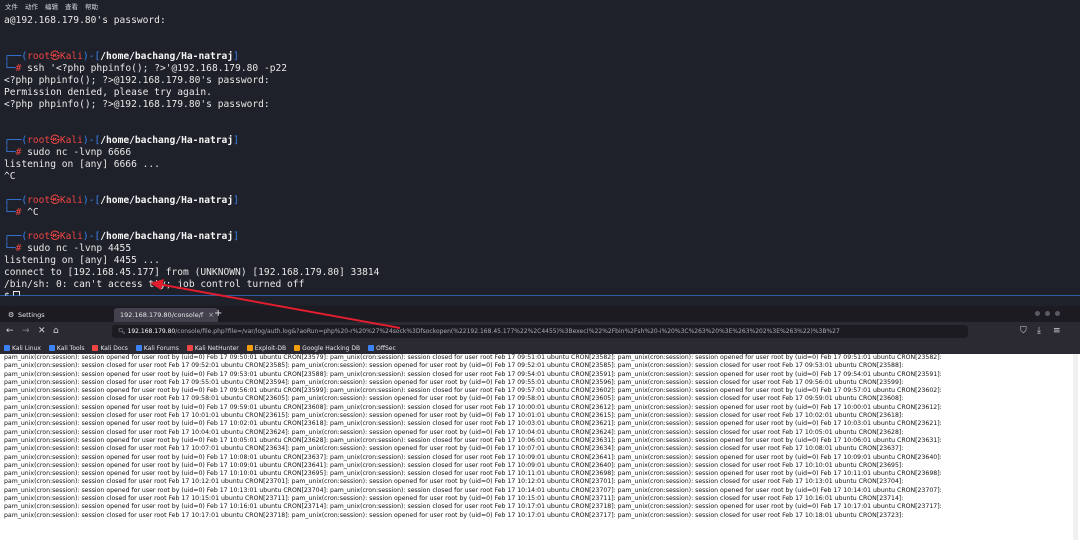  What do you see at coordinates (212, 348) in the screenshot?
I see `bookmark-kali-nethunter: Kali NetHunter` at bounding box center [212, 348].